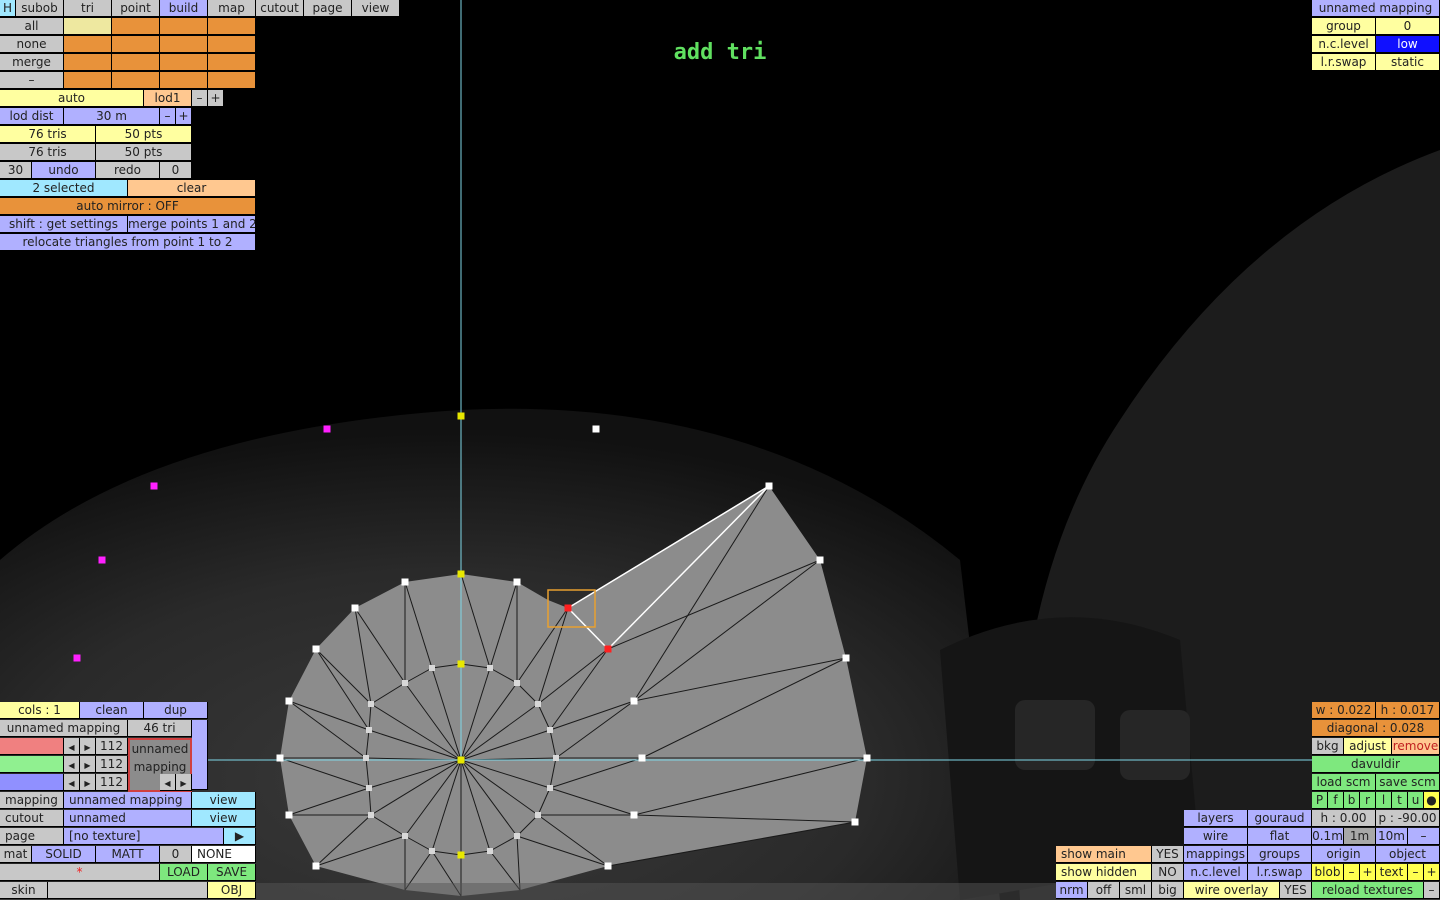 This screenshot has height=900, width=1440. Describe the element at coordinates (1296, 890) in the screenshot. I see `wire-overlay-value: YES` at that location.